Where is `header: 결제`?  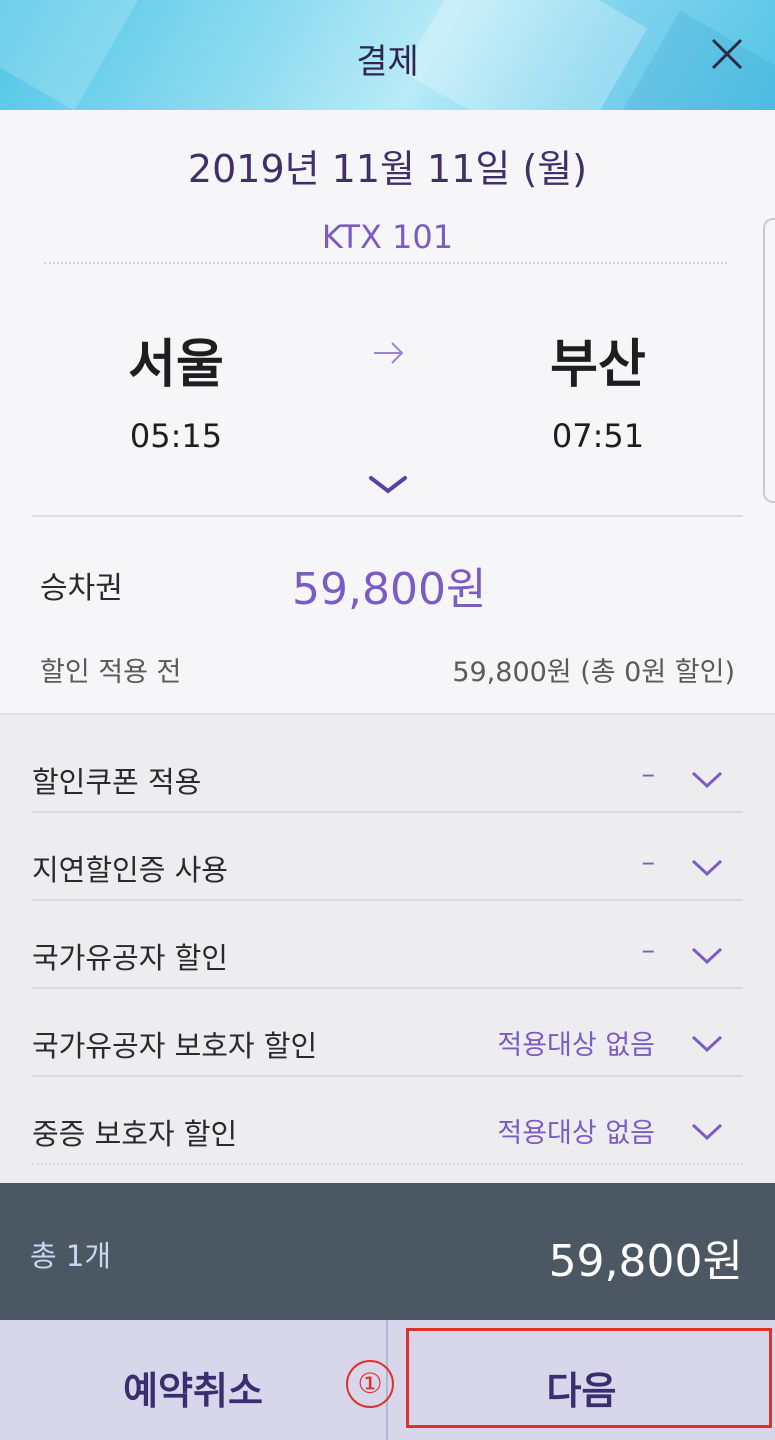 header: 결제 is located at coordinates (387, 55).